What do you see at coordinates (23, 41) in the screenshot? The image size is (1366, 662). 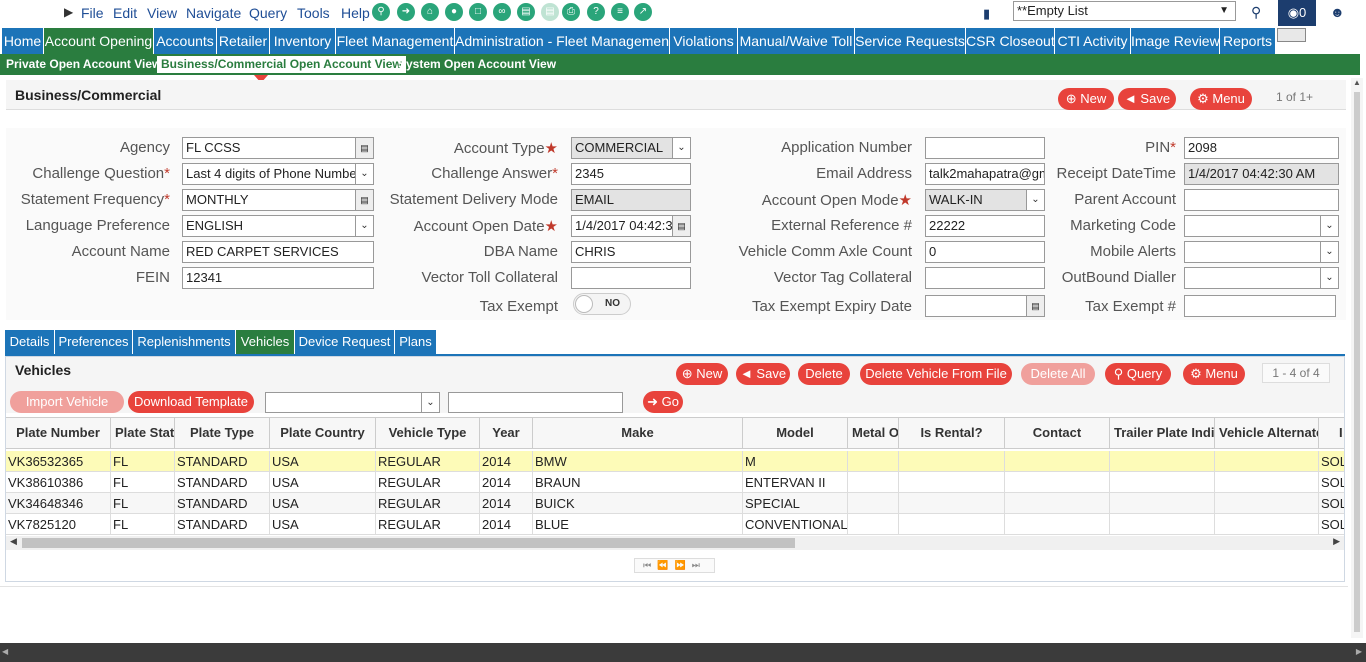 I see `nav-home: Home` at bounding box center [23, 41].